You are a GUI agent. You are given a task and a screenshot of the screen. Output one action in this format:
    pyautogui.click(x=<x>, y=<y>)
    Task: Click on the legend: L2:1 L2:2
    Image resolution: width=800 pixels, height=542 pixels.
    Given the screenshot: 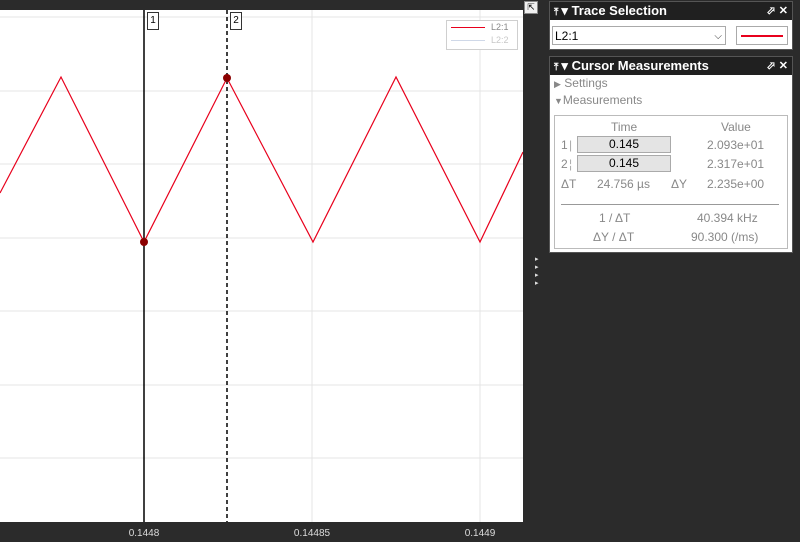 What is the action you would take?
    pyautogui.click(x=482, y=35)
    